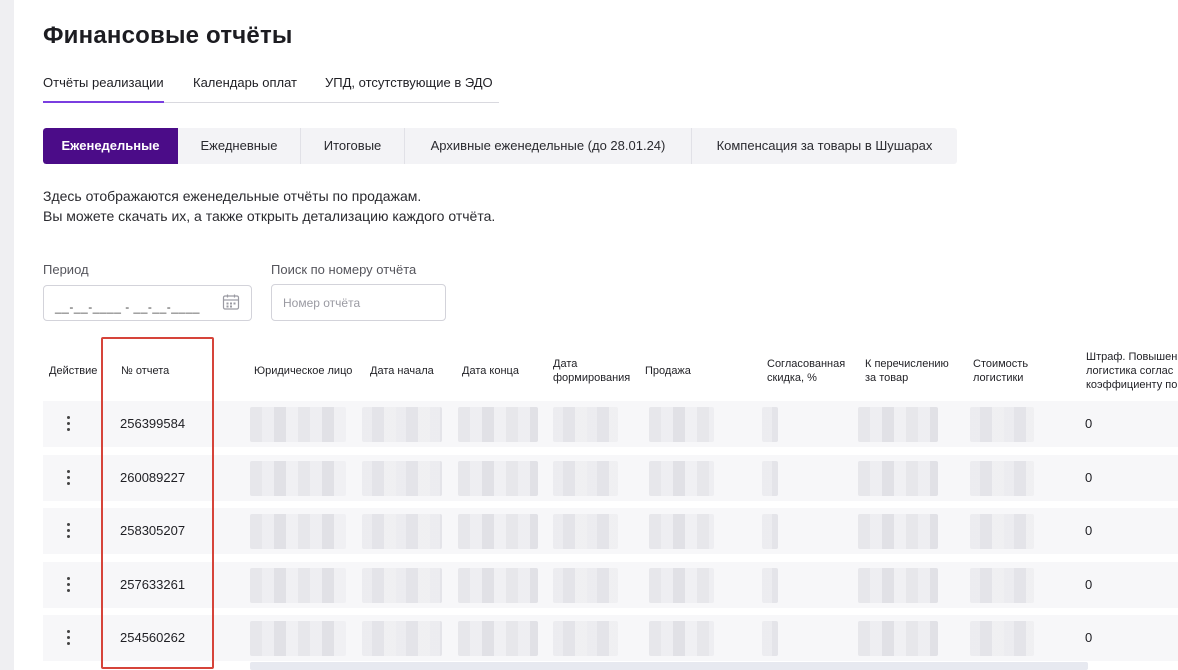 This screenshot has width=1178, height=670. What do you see at coordinates (168, 35) in the screenshot?
I see `page-title: Финансовые отчёты` at bounding box center [168, 35].